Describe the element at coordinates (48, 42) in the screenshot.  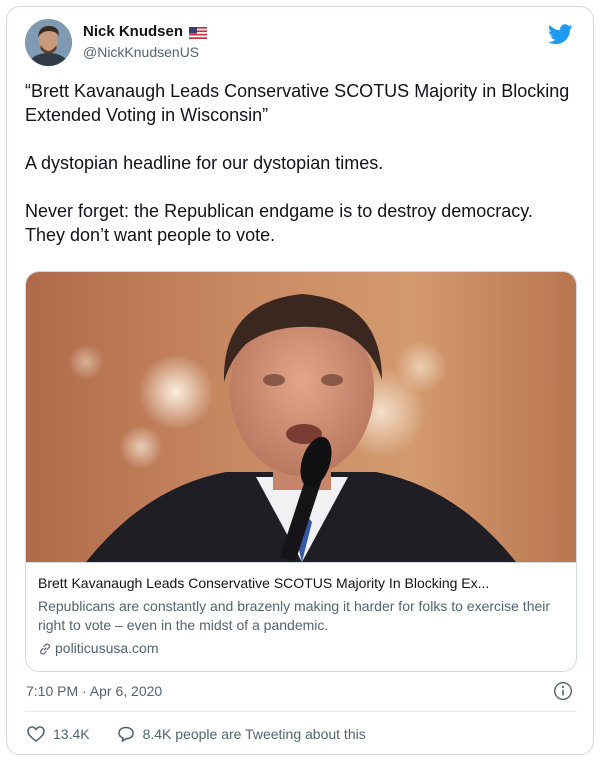
I see `avatar` at that location.